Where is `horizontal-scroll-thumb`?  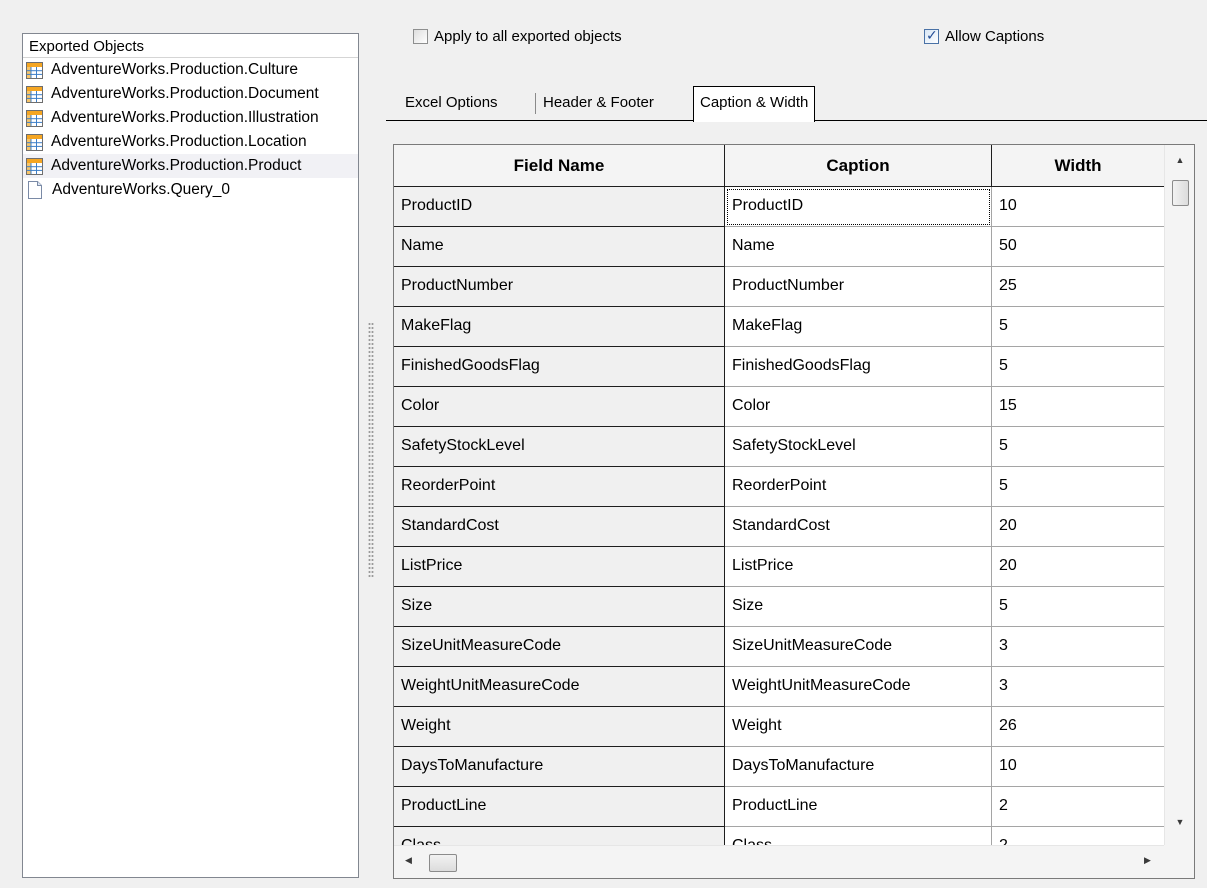 horizontal-scroll-thumb is located at coordinates (443, 863).